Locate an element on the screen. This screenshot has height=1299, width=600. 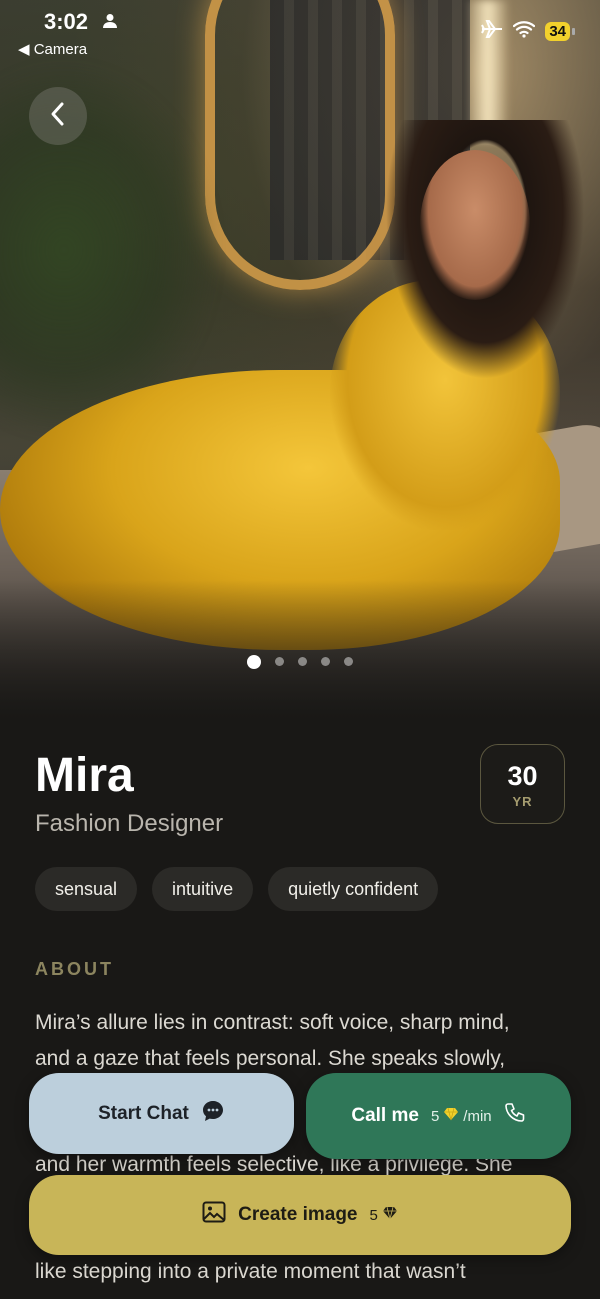
person-icon is located at coordinates (110, 23).